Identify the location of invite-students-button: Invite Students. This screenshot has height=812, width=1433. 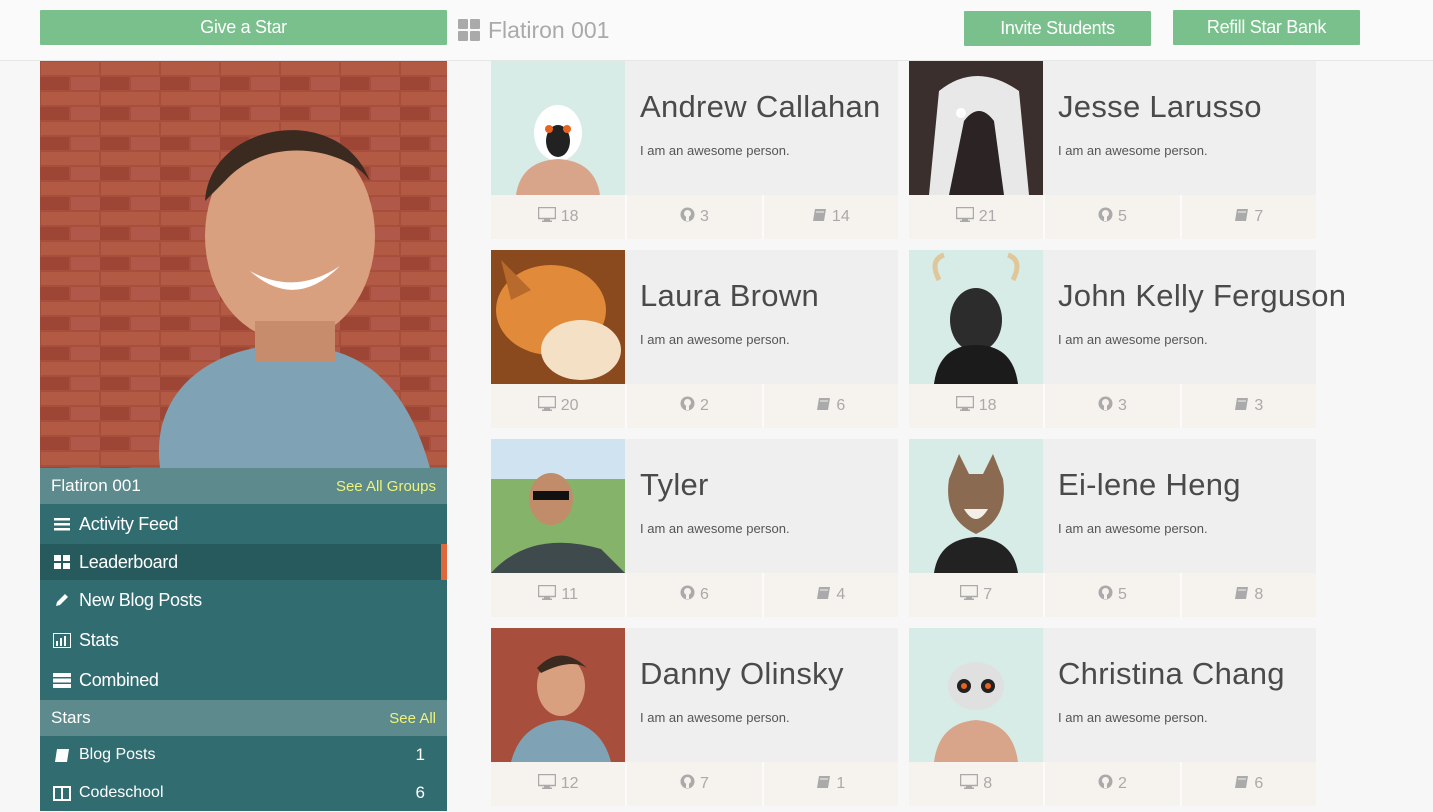
(1057, 28).